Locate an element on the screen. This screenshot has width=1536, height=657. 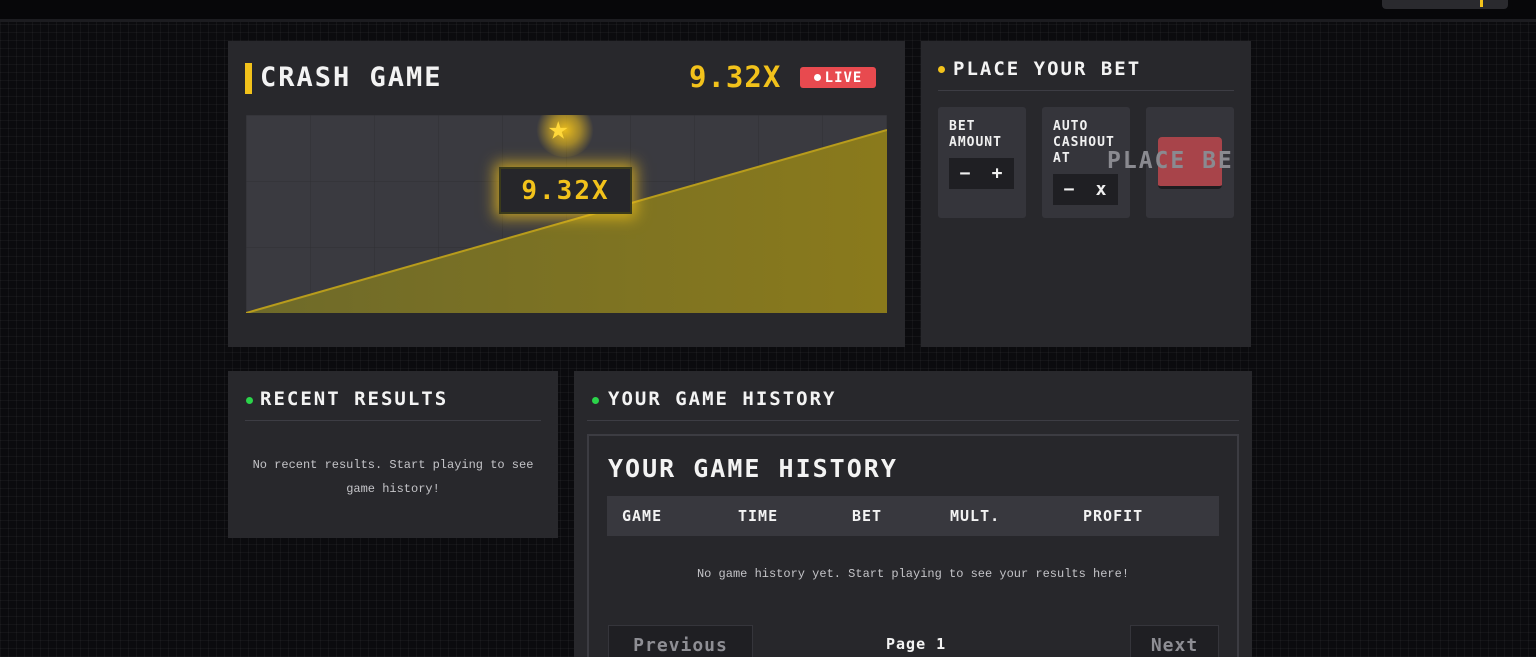
history-section-title: YOUR GAME HISTORY is located at coordinates (722, 399).